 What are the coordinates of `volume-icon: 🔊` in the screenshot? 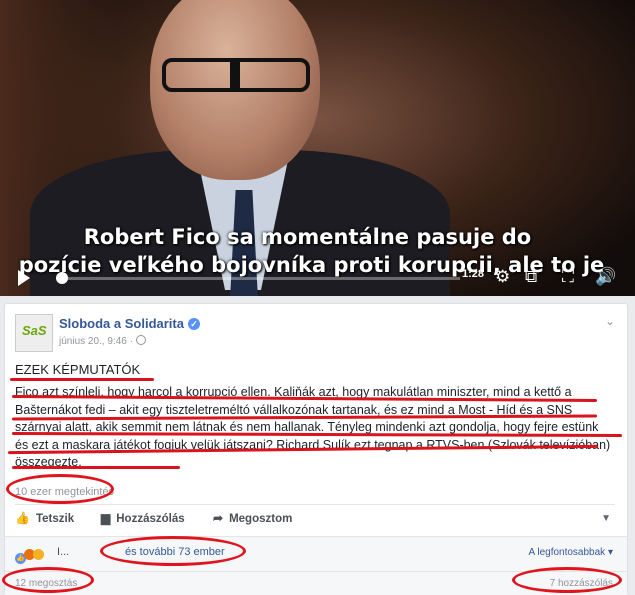 It's located at (605, 277).